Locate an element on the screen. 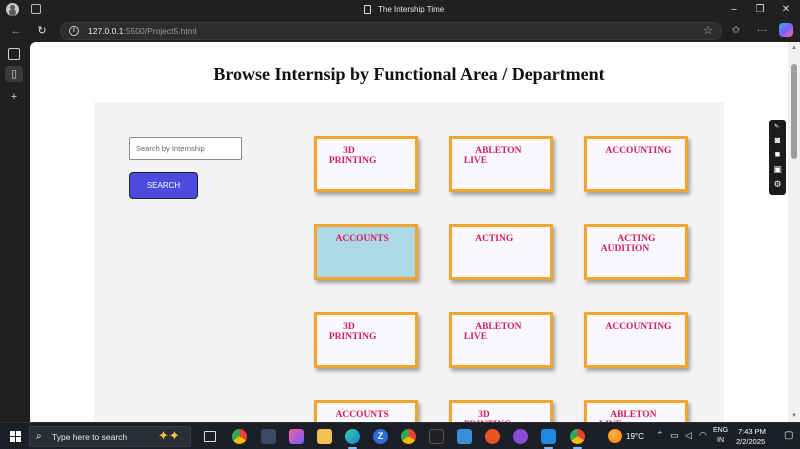 The width and height of the screenshot is (800, 449). zoom-icon: Z is located at coordinates (380, 436).